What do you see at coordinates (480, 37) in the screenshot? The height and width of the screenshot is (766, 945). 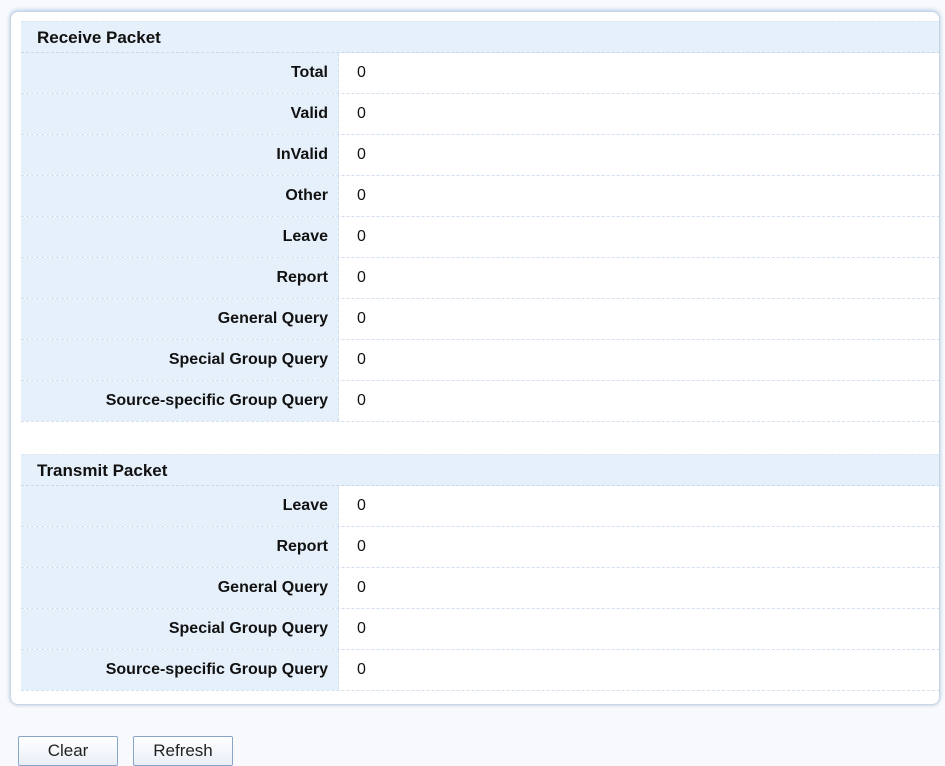 I see `receive-packet-title: Receive Packet` at bounding box center [480, 37].